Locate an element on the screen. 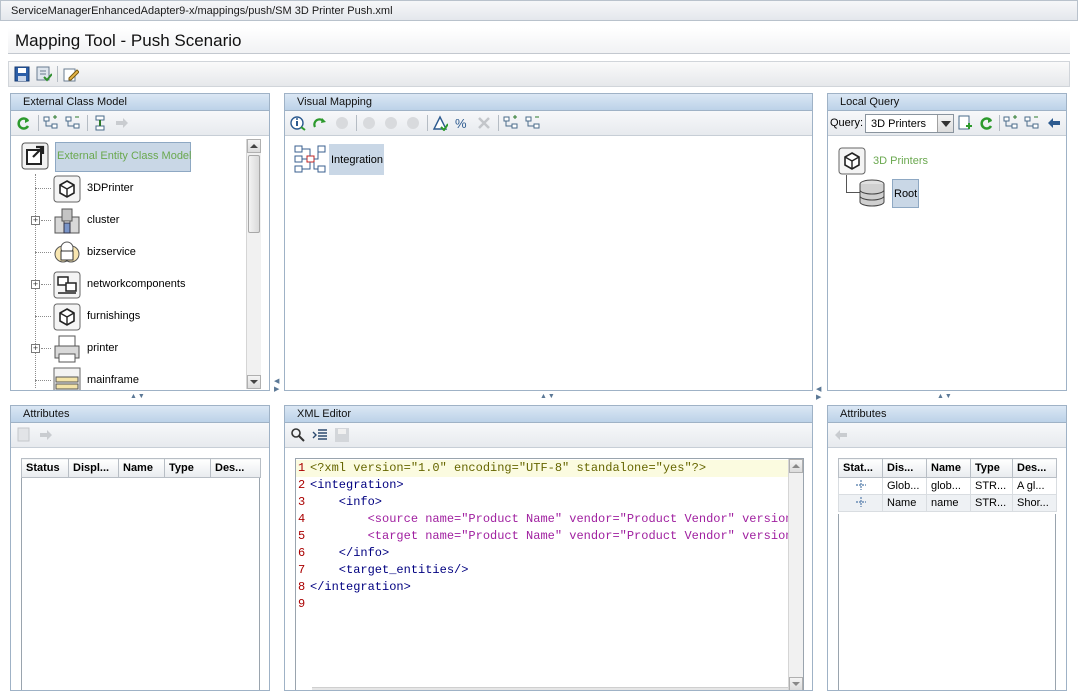  tree-item: + networkcomponents is located at coordinates (131, 285).